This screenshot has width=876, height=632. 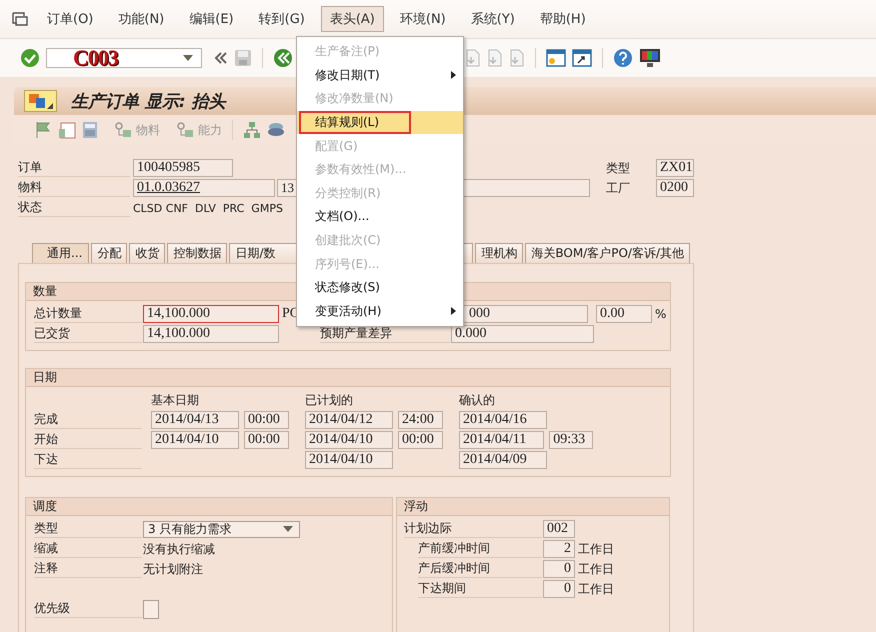 What do you see at coordinates (477, 400) in the screenshot?
I see `column-header: 确认的` at bounding box center [477, 400].